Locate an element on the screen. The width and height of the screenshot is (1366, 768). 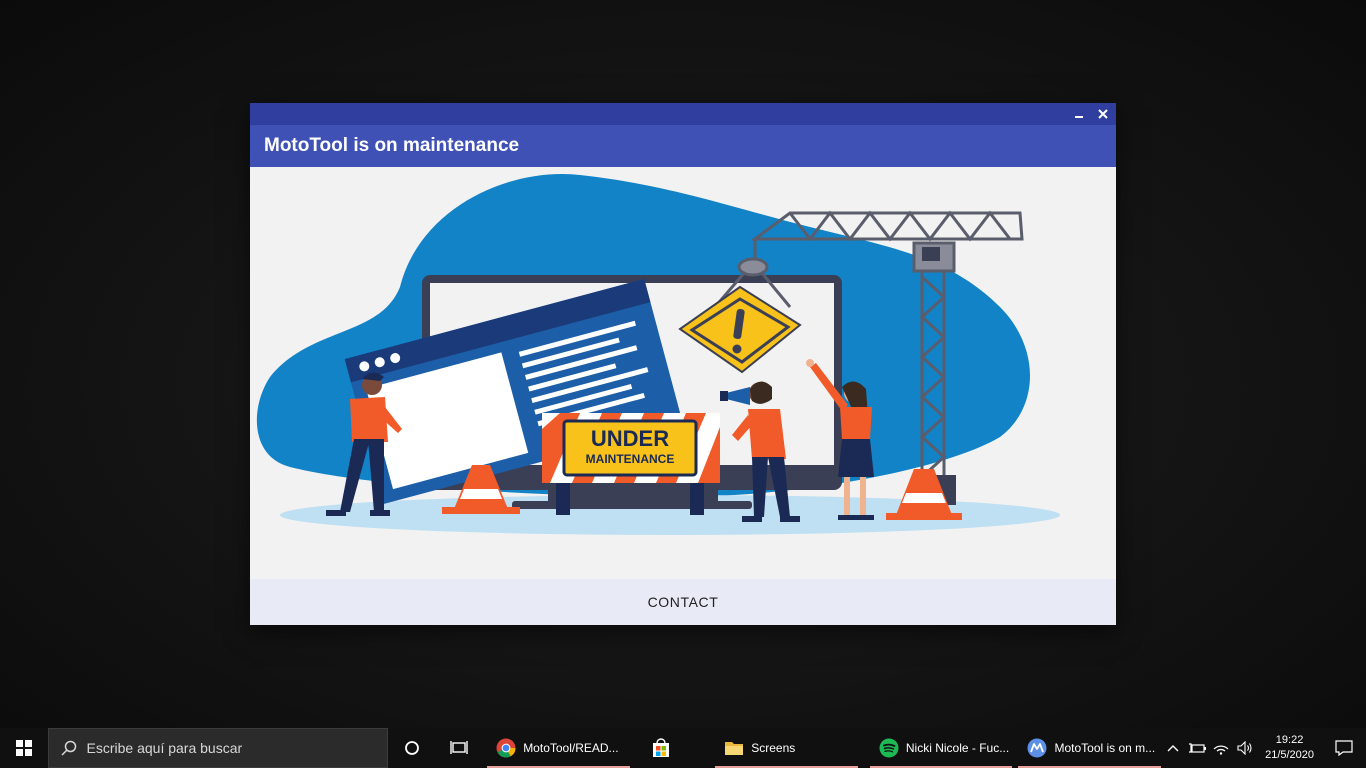
dialog-footer: CONTACT is located at coordinates (683, 602).